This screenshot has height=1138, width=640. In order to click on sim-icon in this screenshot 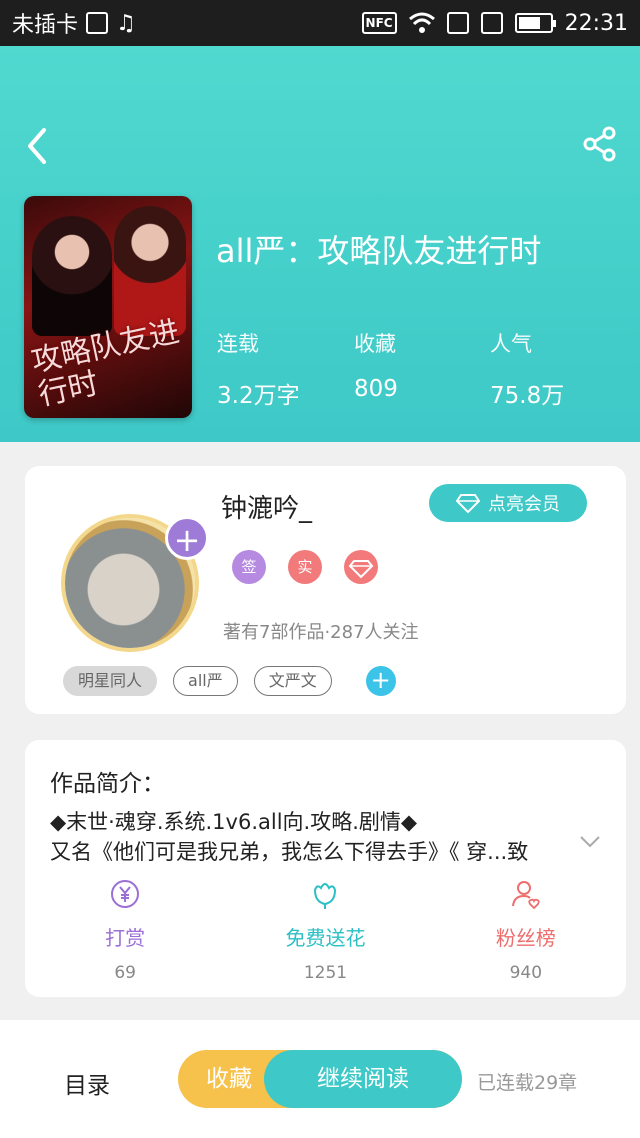, I will do `click(97, 23)`.